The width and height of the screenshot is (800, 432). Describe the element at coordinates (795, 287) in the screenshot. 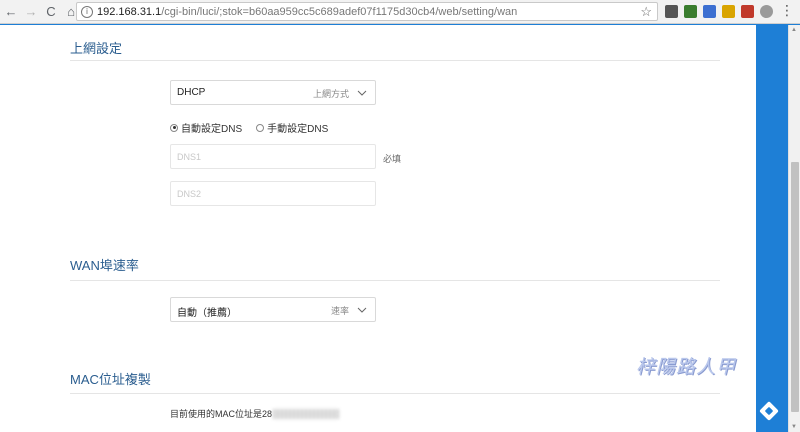

I see `scroll-thumb` at that location.